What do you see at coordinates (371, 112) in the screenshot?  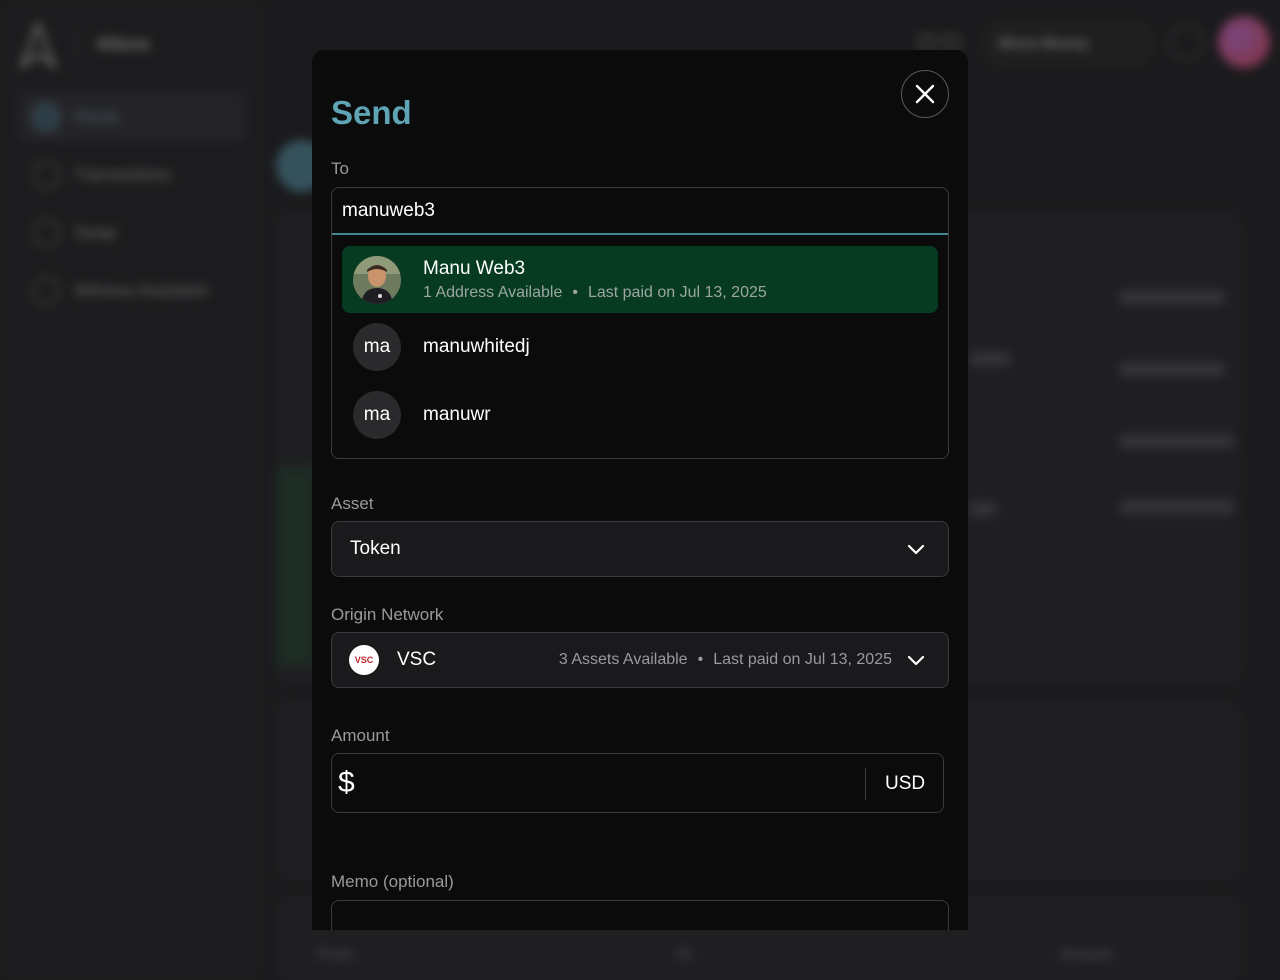 I see `modal-title: Send` at bounding box center [371, 112].